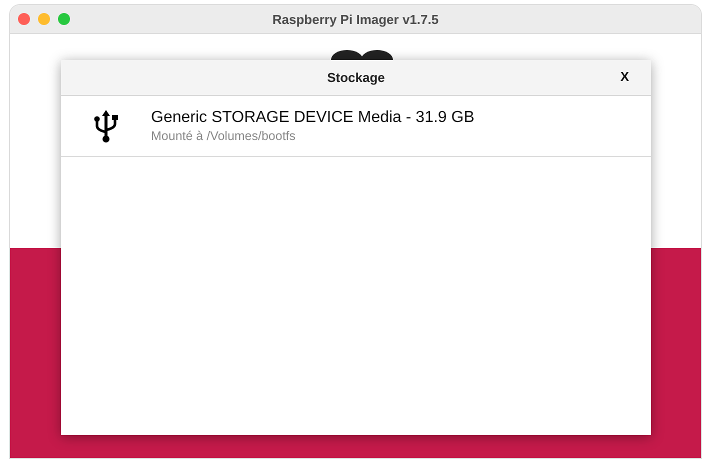 The width and height of the screenshot is (712, 462). I want to click on device-item: Generic STORAGE DEVICE Media - 31.9 GB Mounté à /Volumes/bootfs, so click(356, 126).